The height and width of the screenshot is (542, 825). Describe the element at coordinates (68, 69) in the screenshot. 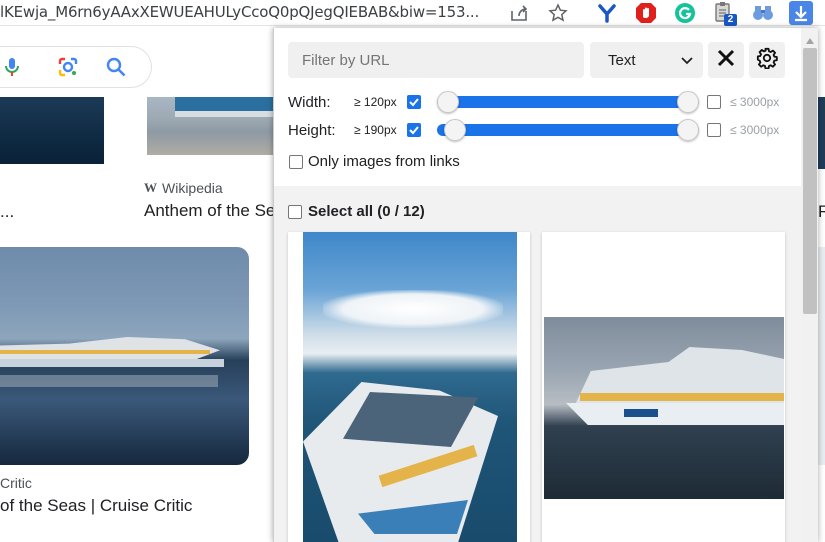

I see `google-lens-icon` at that location.